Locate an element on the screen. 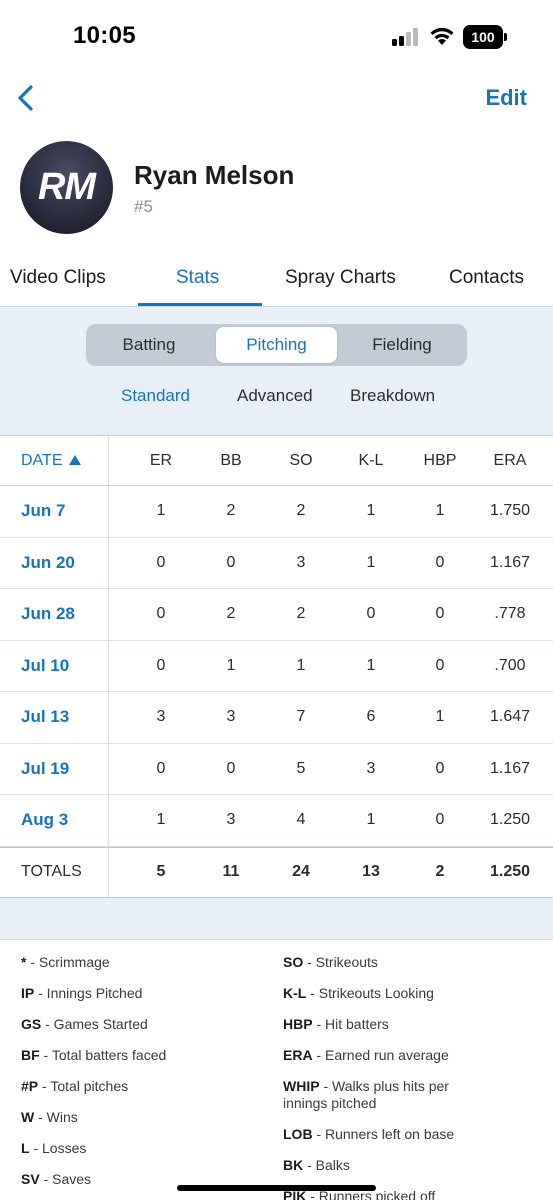  segment-pitching: Pitching is located at coordinates (276, 345).